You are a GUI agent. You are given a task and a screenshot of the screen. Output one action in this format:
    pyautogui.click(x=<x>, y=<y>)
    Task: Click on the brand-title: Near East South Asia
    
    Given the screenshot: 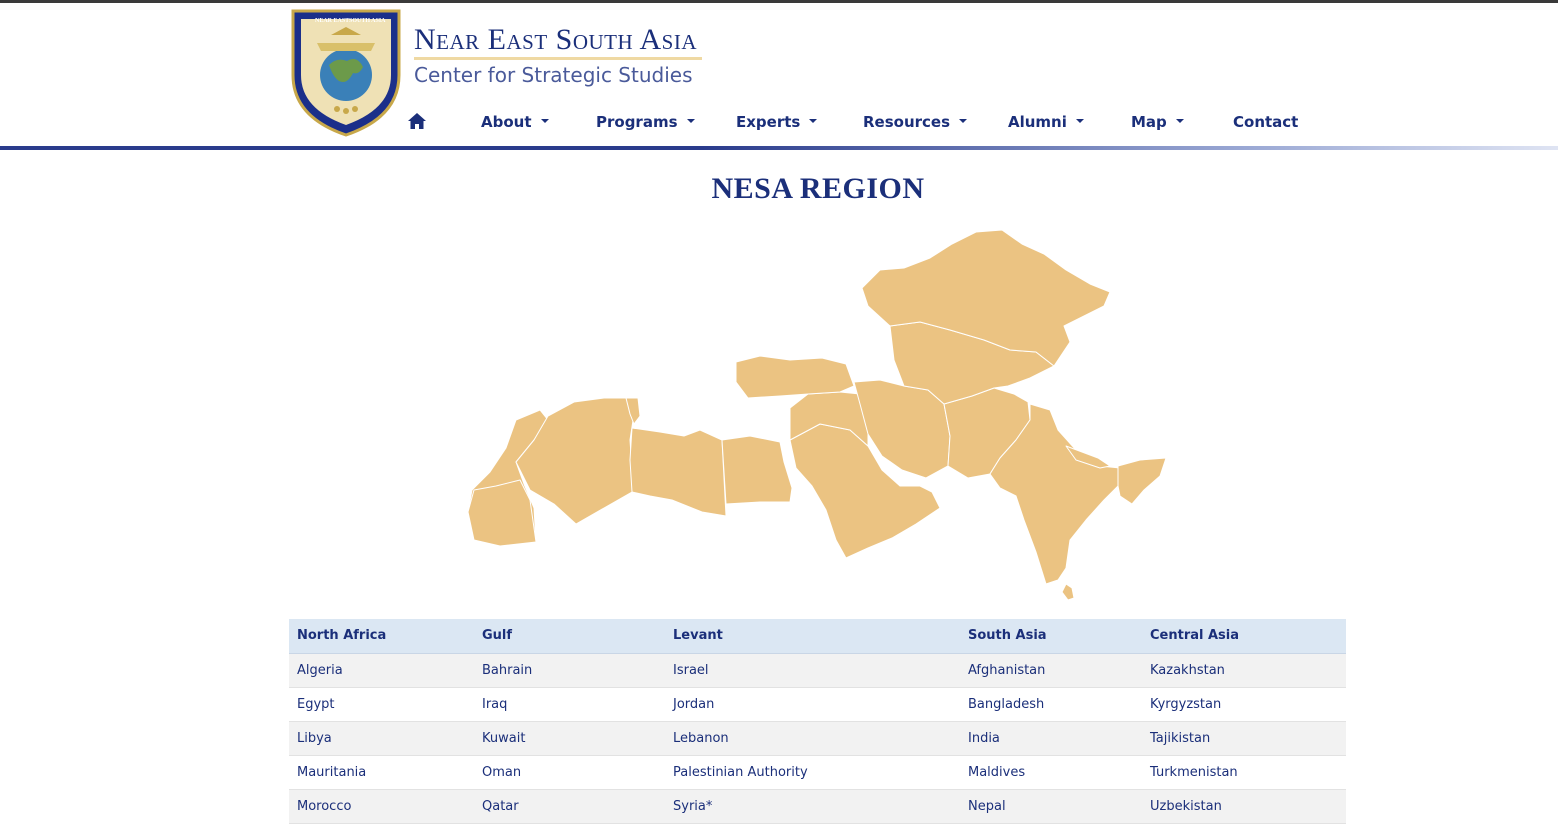 What is the action you would take?
    pyautogui.click(x=555, y=40)
    